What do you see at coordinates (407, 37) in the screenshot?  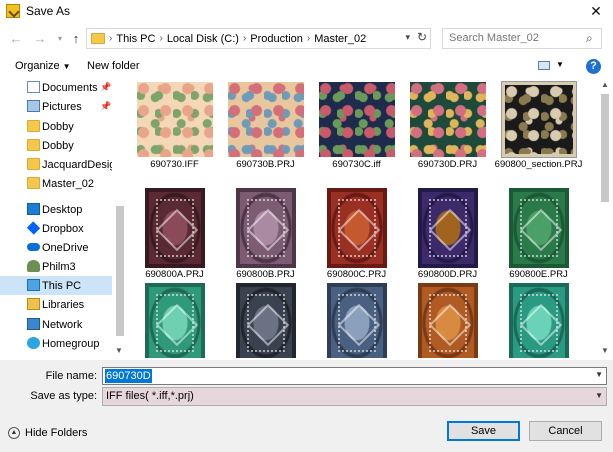 I see `address-dropdown-icon: ▾` at bounding box center [407, 37].